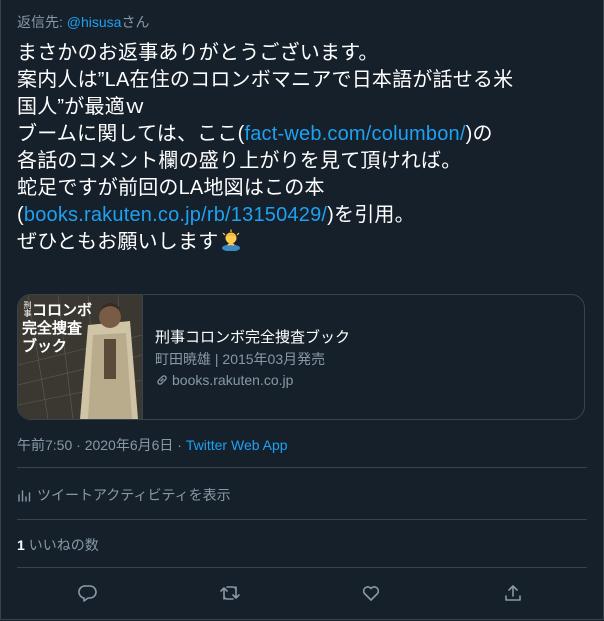 The height and width of the screenshot is (621, 604). Describe the element at coordinates (479, 134) in the screenshot. I see `tweet-text-segment: )の` at that location.